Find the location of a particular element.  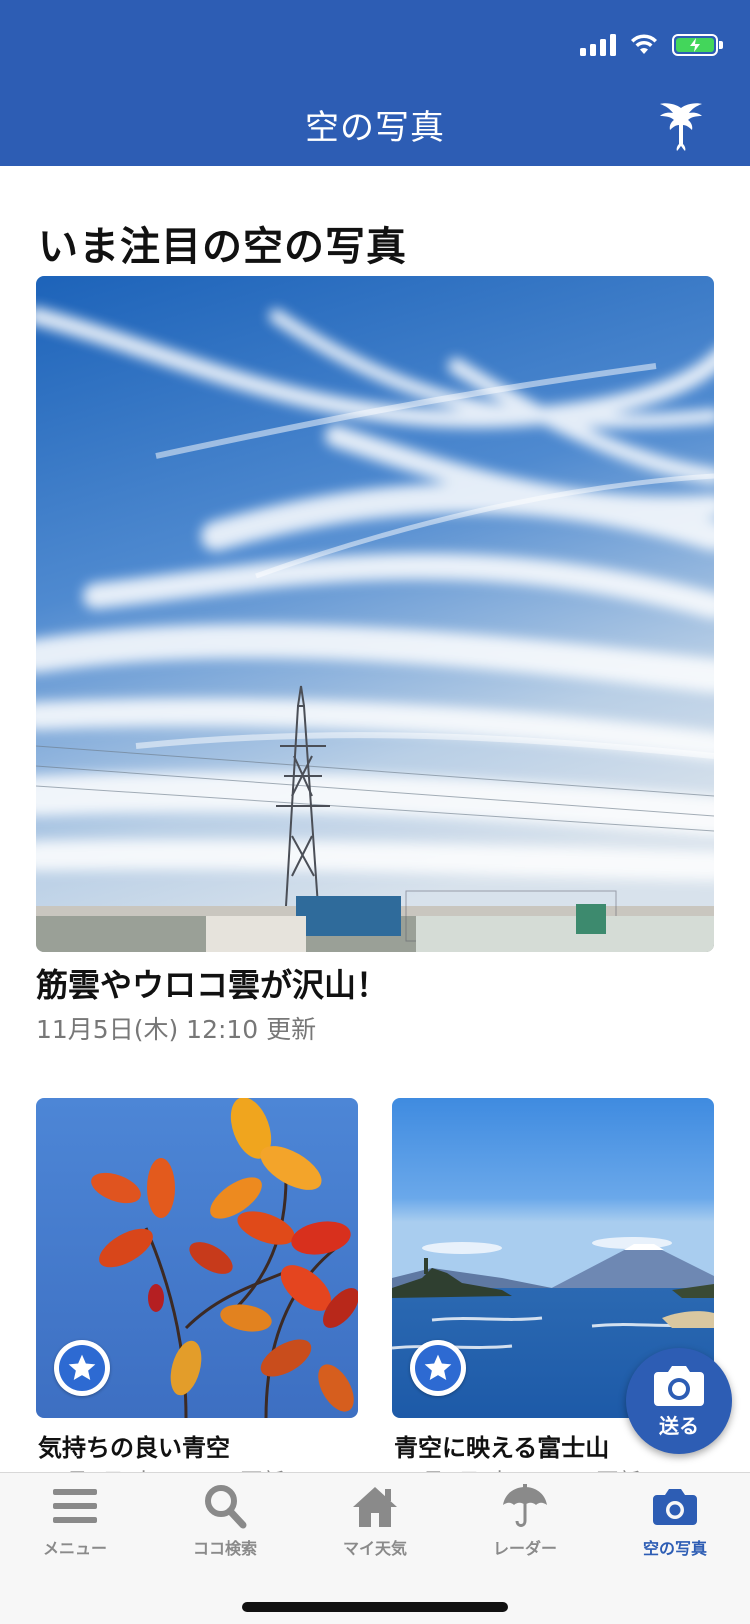

send-photo-button: 送る is located at coordinates (679, 1401).